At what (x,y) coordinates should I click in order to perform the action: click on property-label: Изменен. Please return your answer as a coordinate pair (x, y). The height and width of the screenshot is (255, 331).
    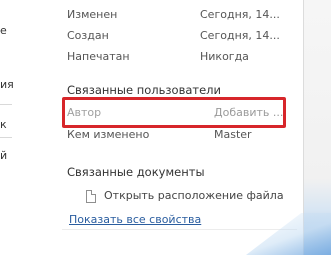
    Looking at the image, I should click on (92, 14).